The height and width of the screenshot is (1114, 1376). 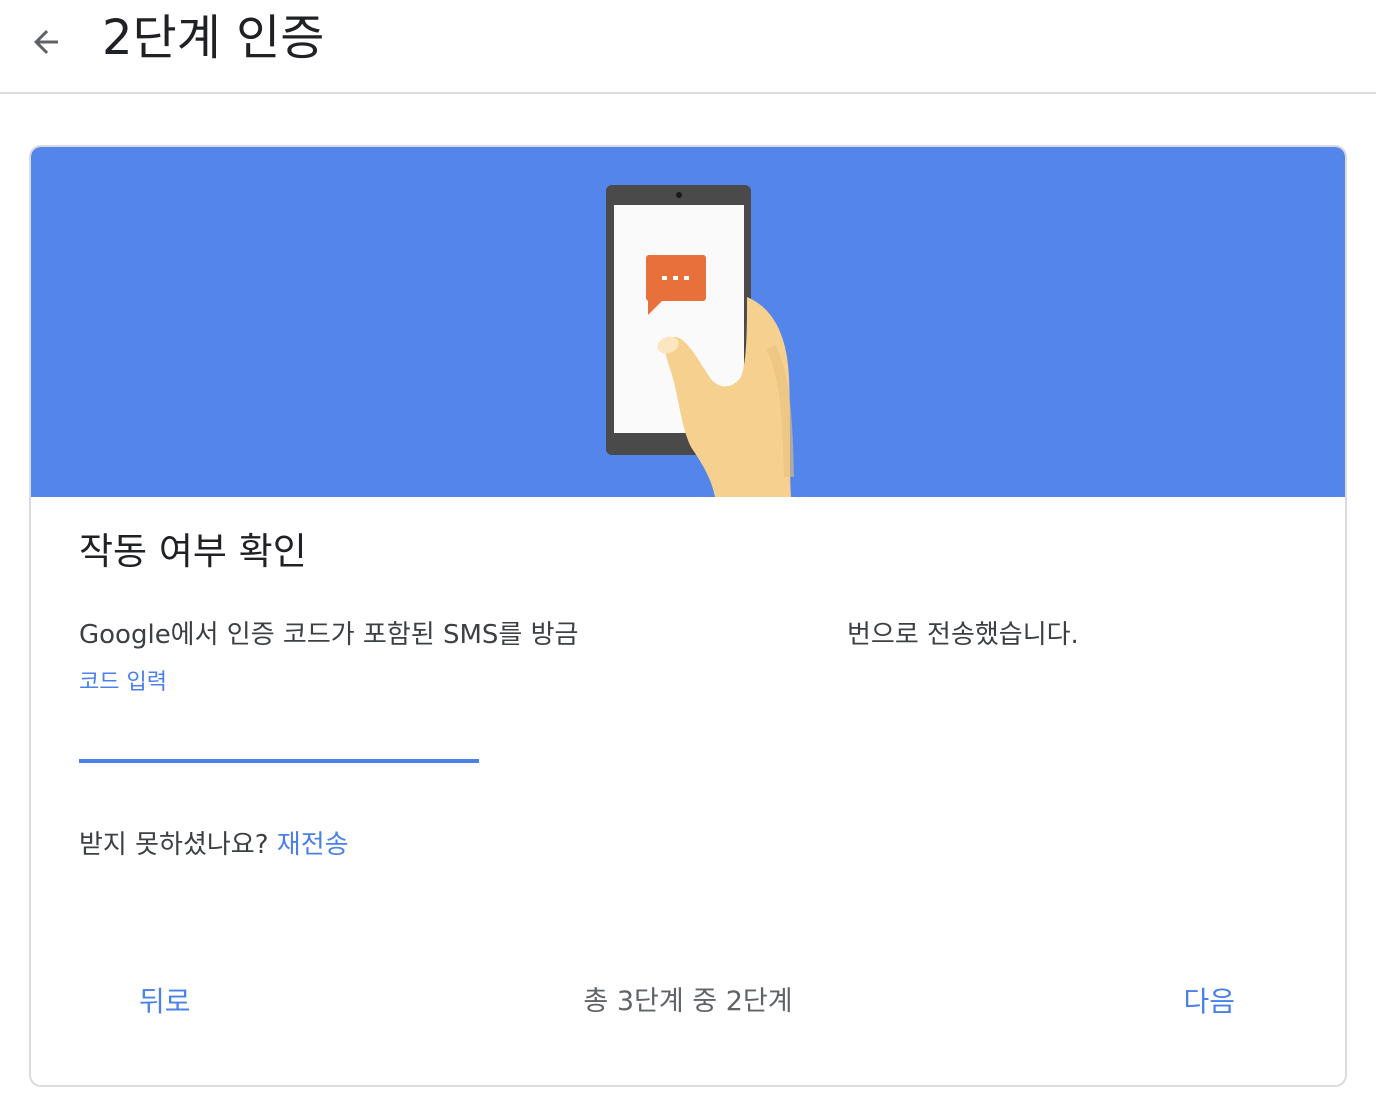 What do you see at coordinates (279, 739) in the screenshot?
I see `verification-code-input` at bounding box center [279, 739].